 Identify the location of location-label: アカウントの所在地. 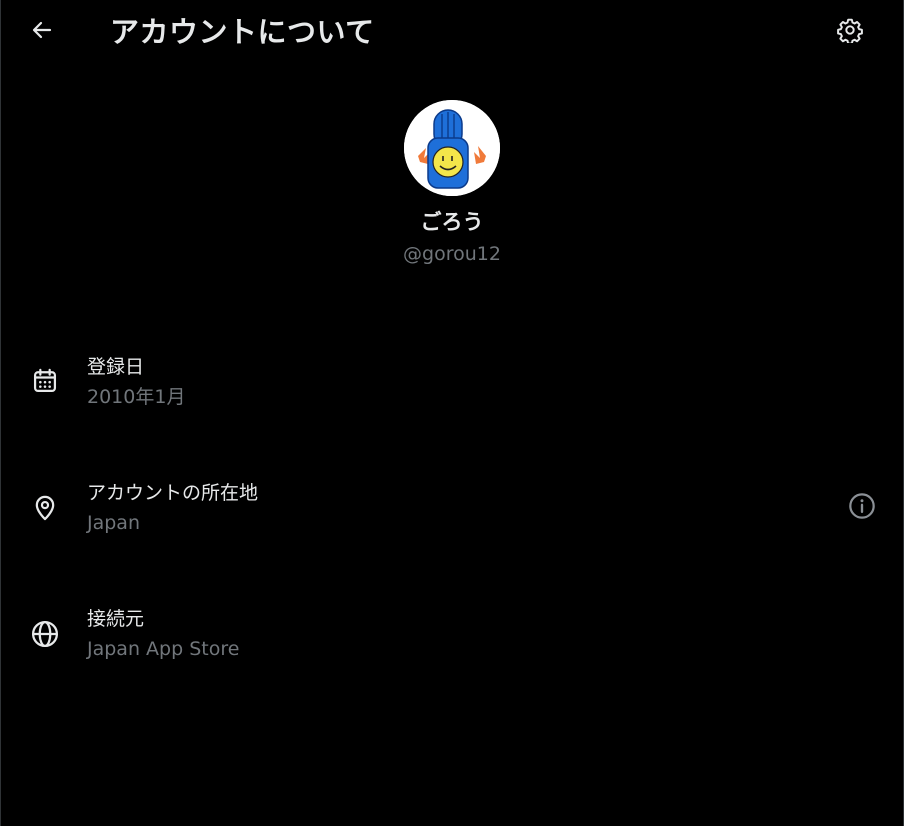
(173, 493).